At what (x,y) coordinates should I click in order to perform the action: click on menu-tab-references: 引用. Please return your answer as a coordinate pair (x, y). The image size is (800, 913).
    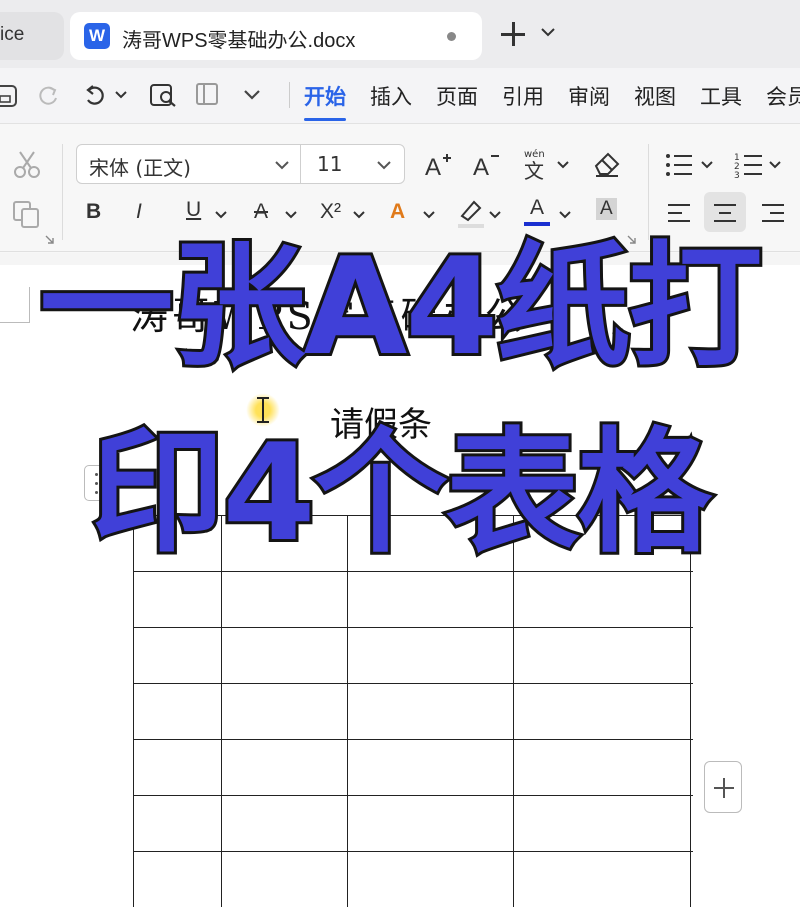
    Looking at the image, I should click on (523, 96).